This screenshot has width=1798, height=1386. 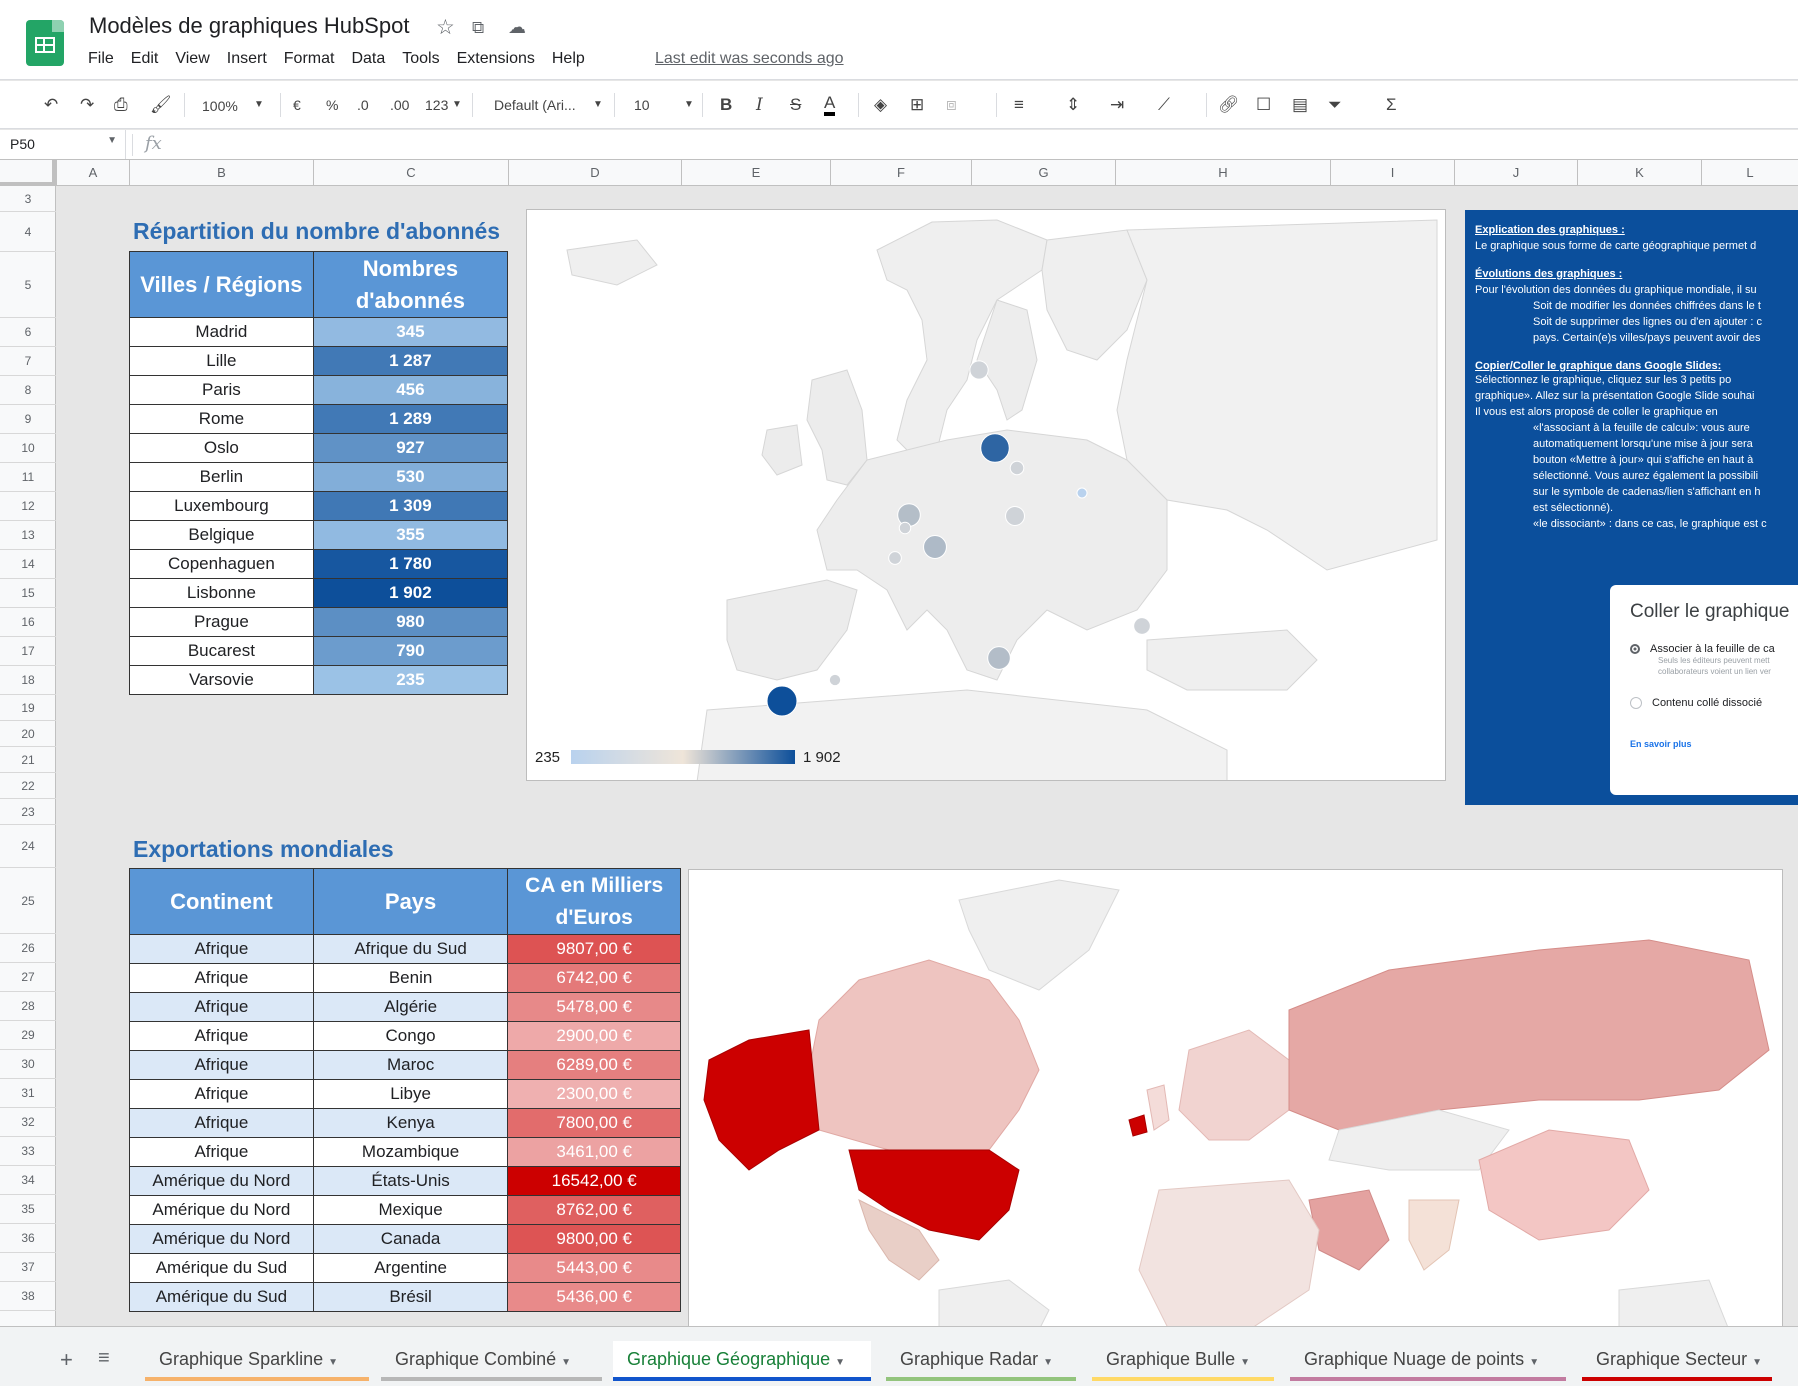 What do you see at coordinates (28, 846) in the screenshot?
I see `row-header: 24` at bounding box center [28, 846].